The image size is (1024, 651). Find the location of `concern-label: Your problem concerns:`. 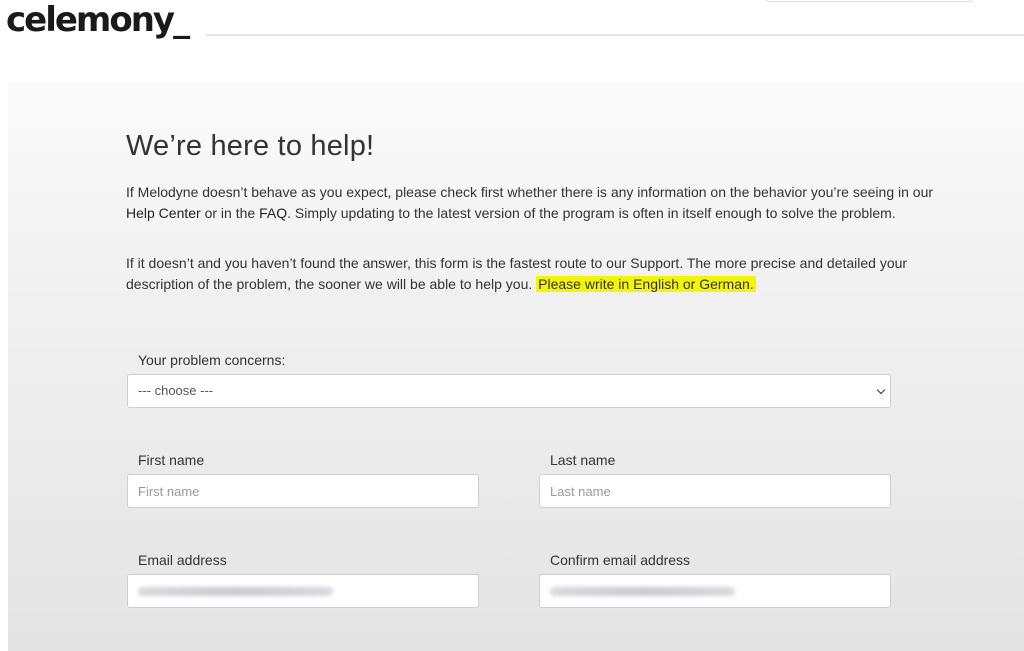

concern-label: Your problem concerns: is located at coordinates (212, 360).